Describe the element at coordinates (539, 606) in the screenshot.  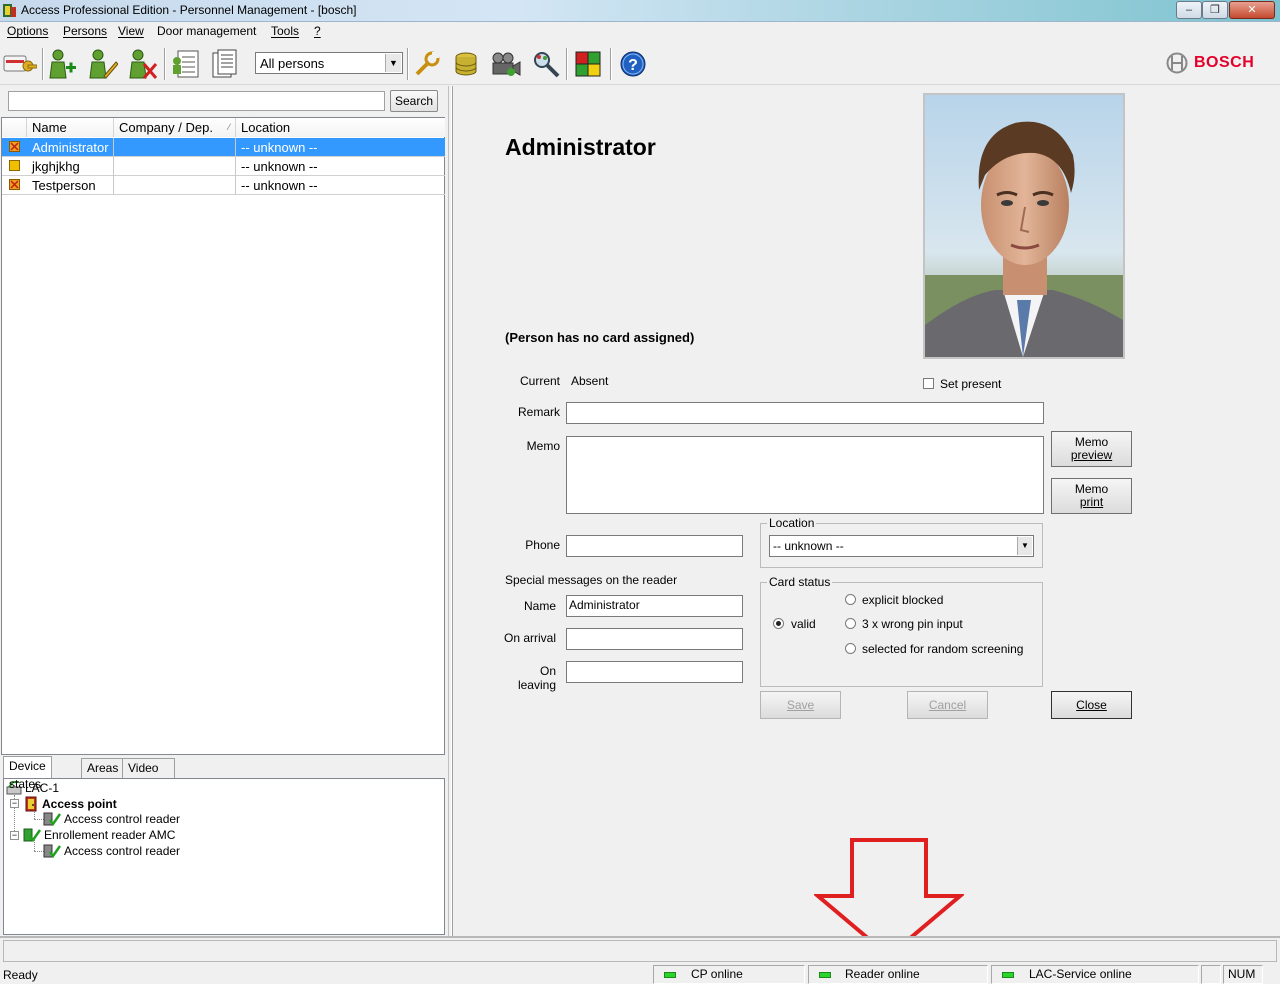
I see `msg-name-label: Name` at that location.